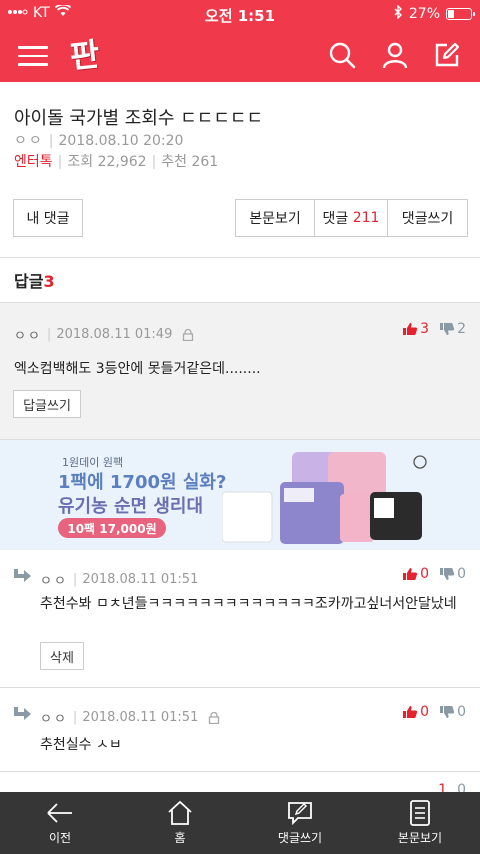 The height and width of the screenshot is (854, 480). What do you see at coordinates (49, 281) in the screenshot?
I see `replies-count: 3` at bounding box center [49, 281].